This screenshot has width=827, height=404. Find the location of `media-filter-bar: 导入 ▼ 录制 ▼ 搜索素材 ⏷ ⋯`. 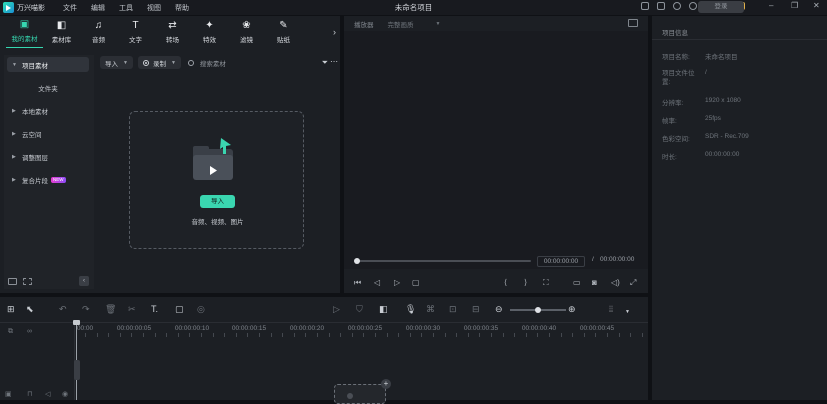

media-filter-bar: 导入 ▼ 录制 ▼ 搜索素材 ⏷ ⋯ is located at coordinates (220, 62).